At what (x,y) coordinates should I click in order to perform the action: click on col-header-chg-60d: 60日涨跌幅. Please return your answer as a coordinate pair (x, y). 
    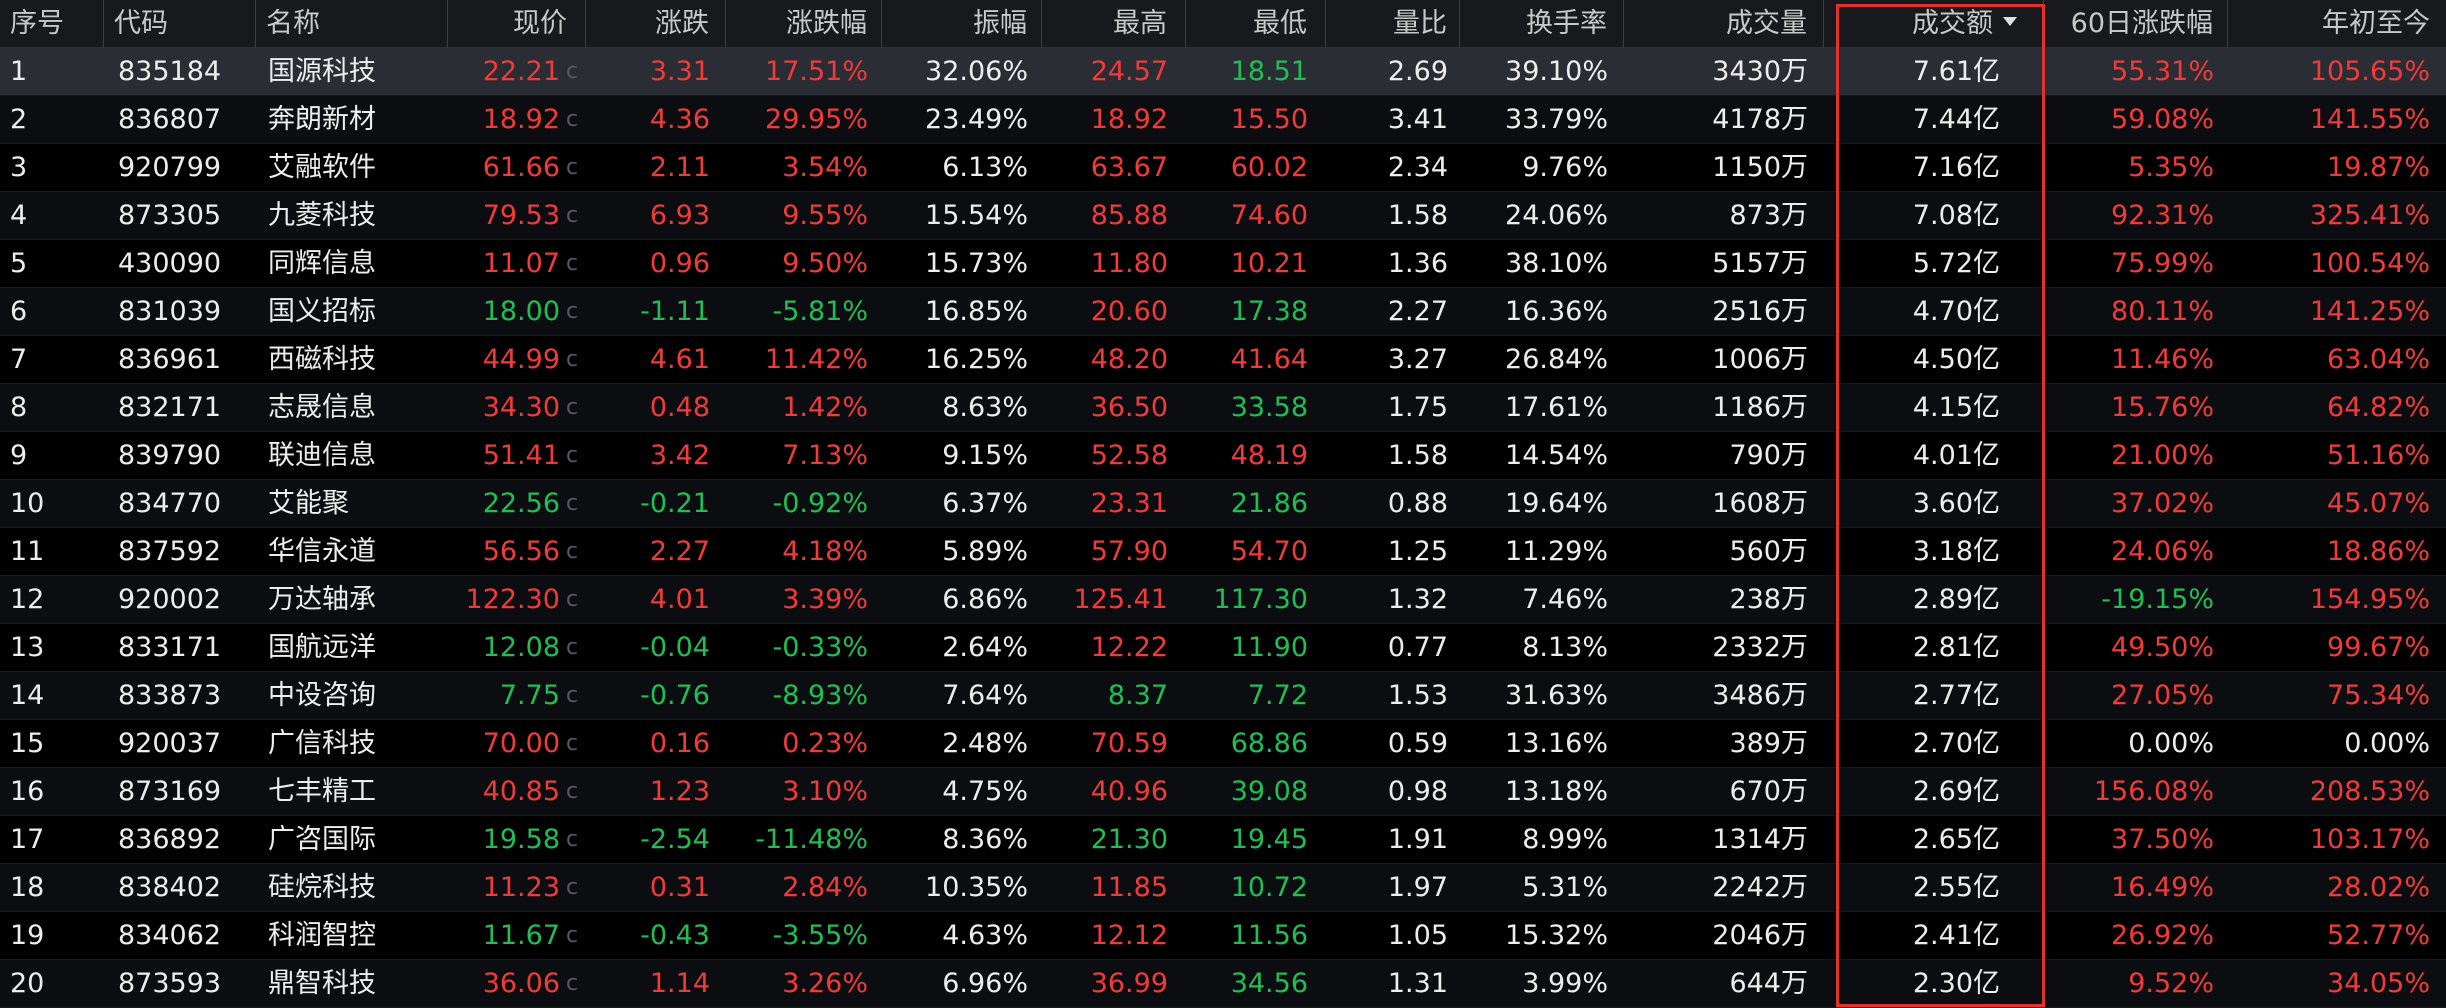
    Looking at the image, I should click on (2136, 24).